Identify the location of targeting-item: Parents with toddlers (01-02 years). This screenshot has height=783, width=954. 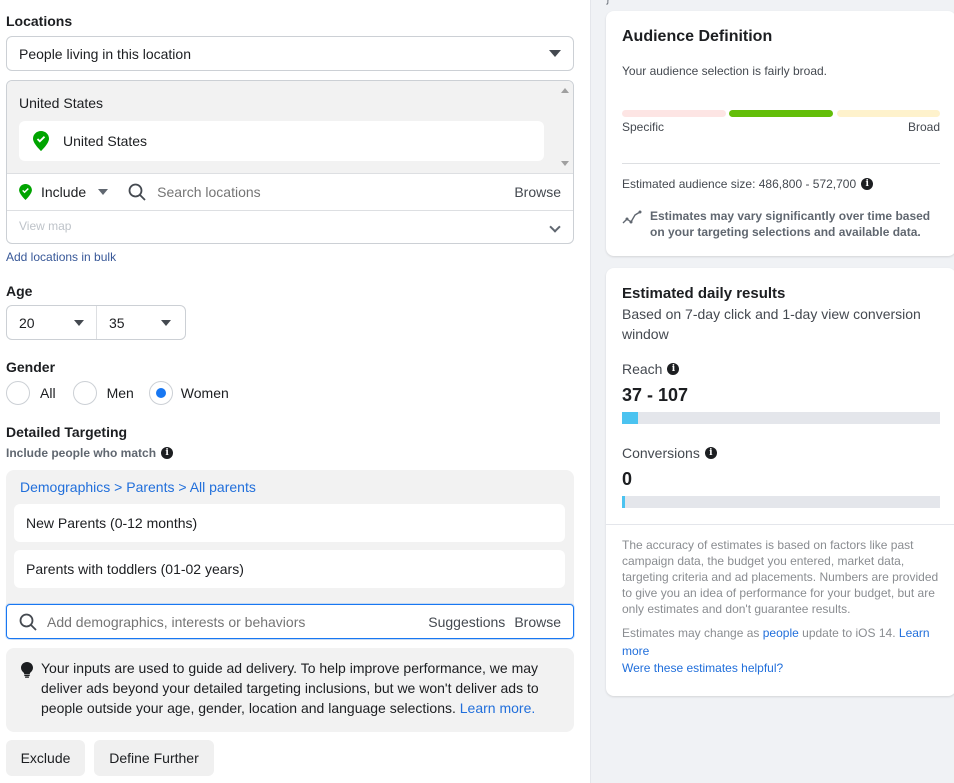
(289, 569).